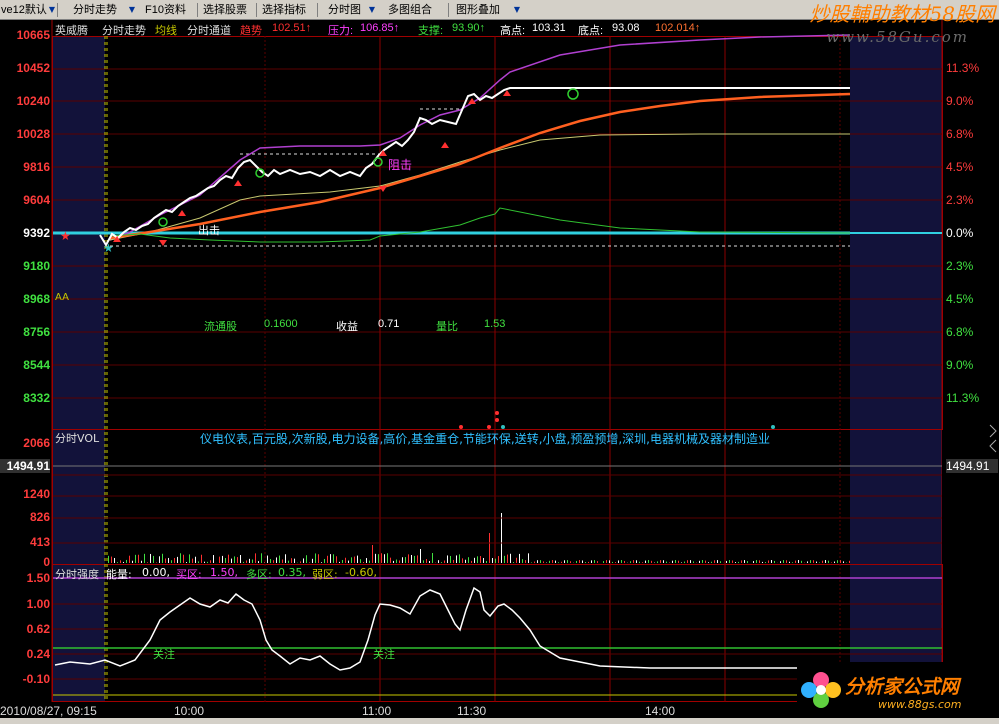  What do you see at coordinates (36, 266) in the screenshot?
I see `price-tick: 9180` at bounding box center [36, 266].